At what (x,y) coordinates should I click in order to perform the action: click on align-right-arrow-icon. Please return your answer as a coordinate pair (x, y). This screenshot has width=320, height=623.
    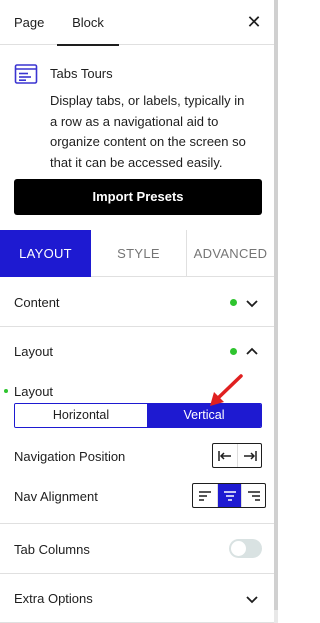
    Looking at the image, I should click on (250, 455).